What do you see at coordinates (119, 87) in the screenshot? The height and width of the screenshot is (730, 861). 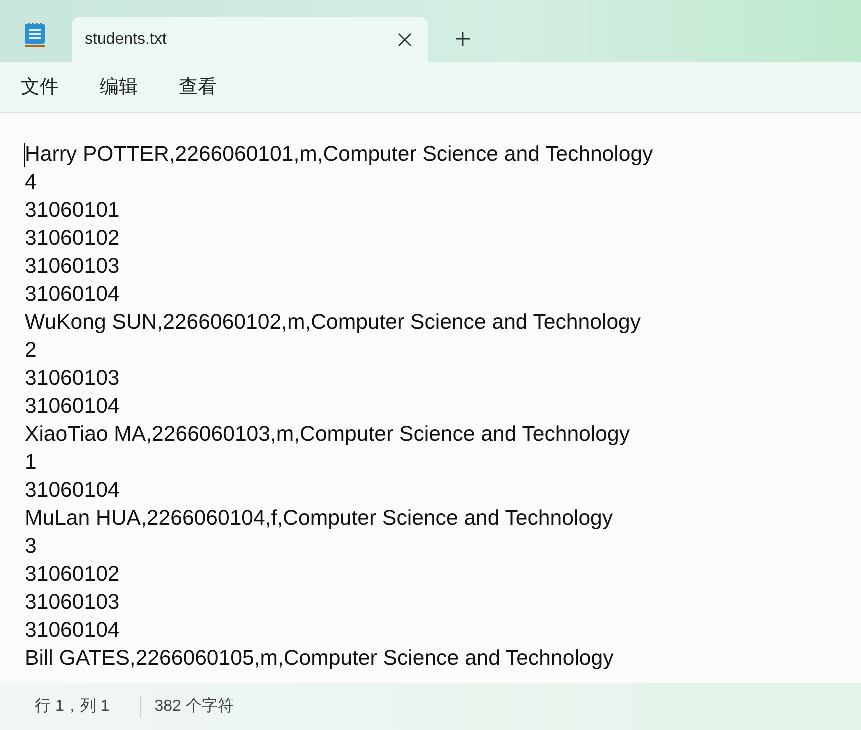 I see `menu-item: 编辑` at bounding box center [119, 87].